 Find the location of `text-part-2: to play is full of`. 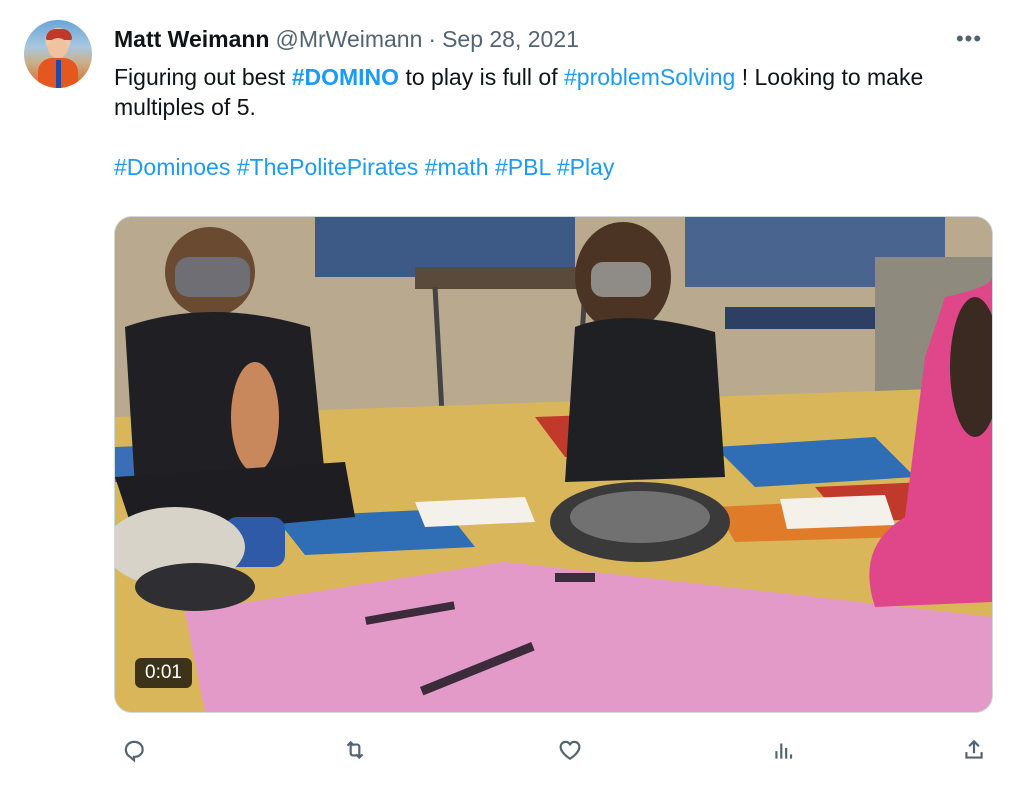

text-part-2: to play is full of is located at coordinates (481, 77).